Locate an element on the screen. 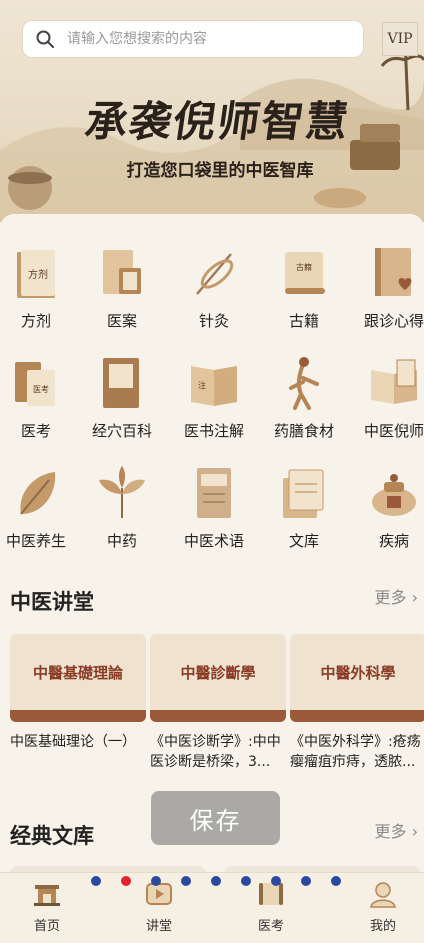 The image size is (424, 943). category-label: 医考 is located at coordinates (35, 431).